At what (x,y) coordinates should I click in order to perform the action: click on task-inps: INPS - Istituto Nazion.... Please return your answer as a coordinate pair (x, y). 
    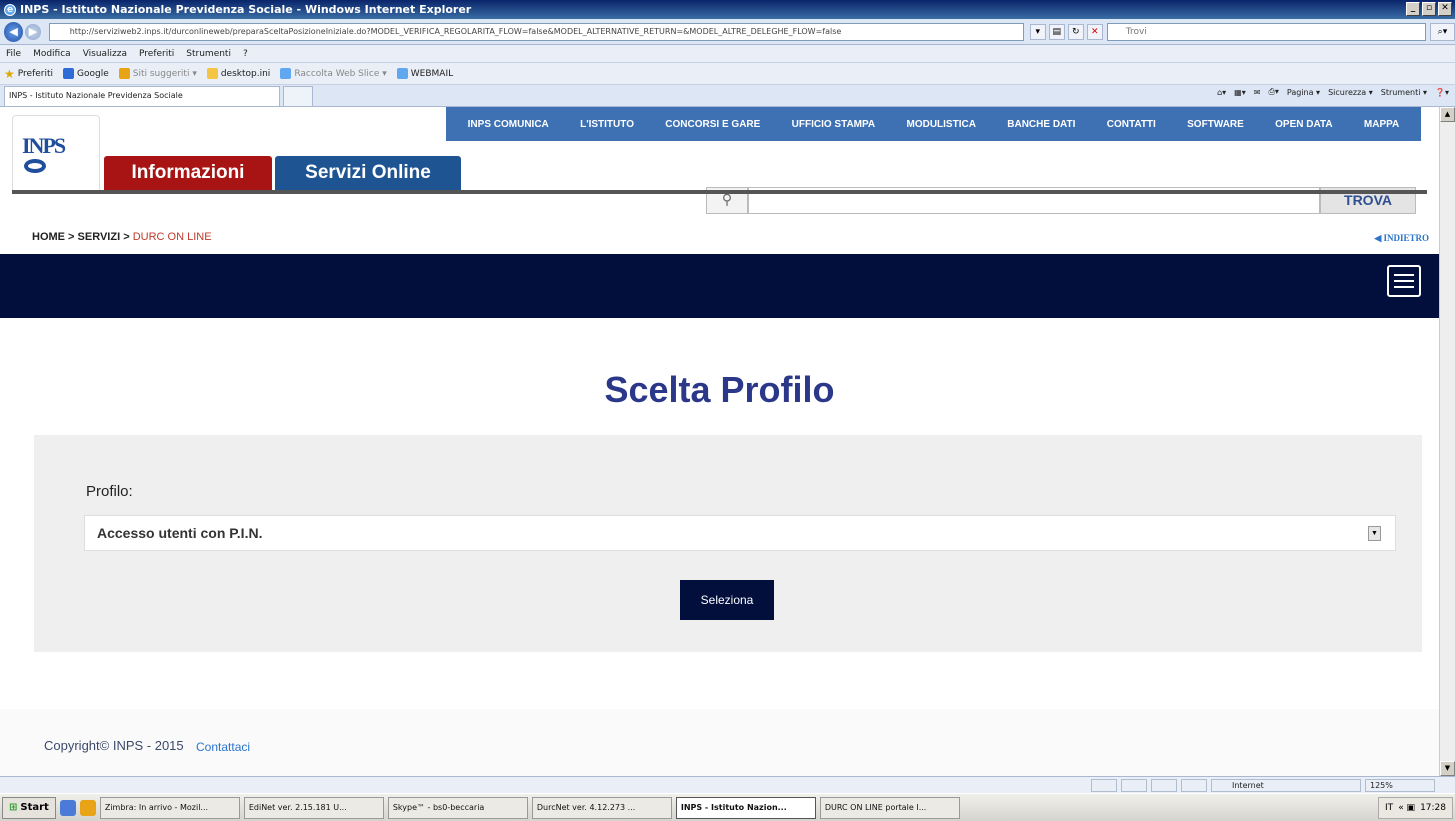
    Looking at the image, I should click on (745, 807).